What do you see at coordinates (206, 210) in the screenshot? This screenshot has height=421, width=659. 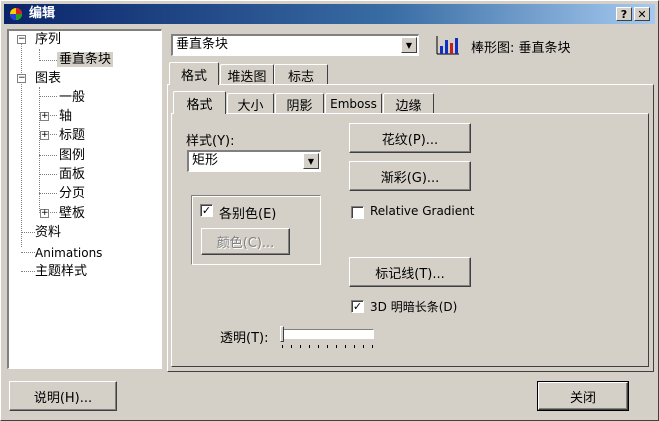 I see `each-color-checkbox: ✓` at bounding box center [206, 210].